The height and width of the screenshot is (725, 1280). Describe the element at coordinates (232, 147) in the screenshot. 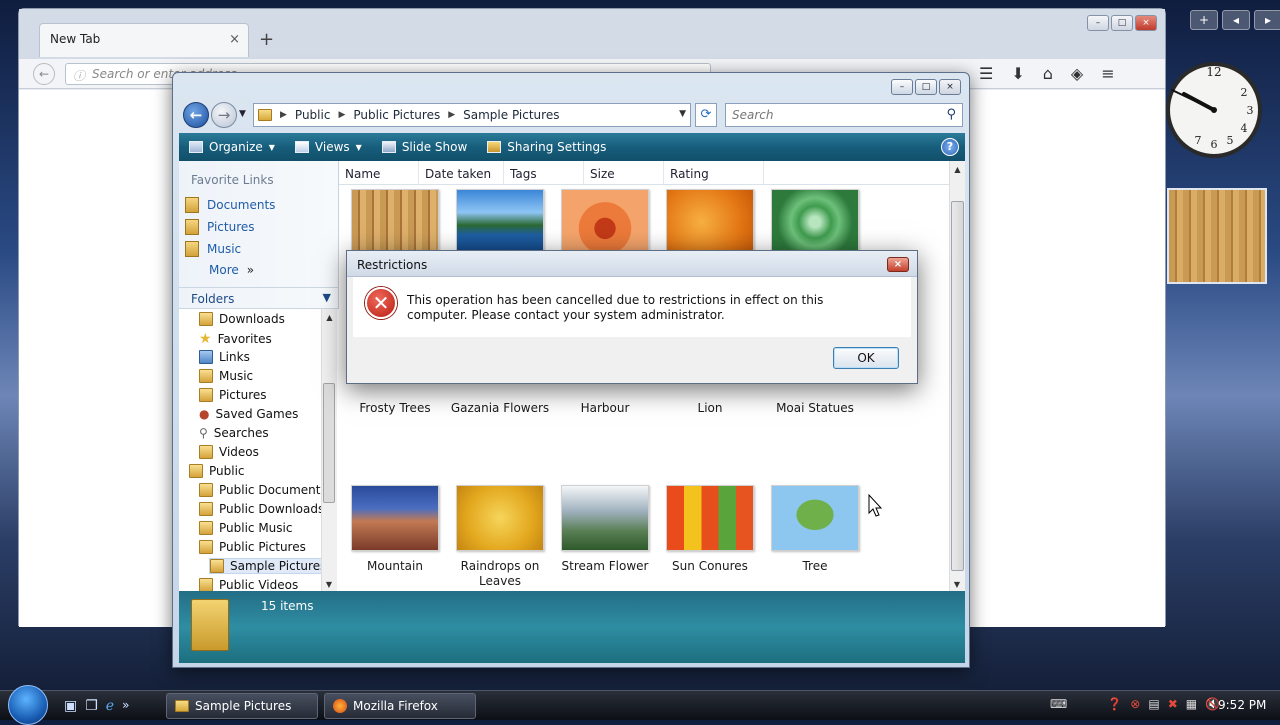

I see `organize-button: Organize ▼` at that location.